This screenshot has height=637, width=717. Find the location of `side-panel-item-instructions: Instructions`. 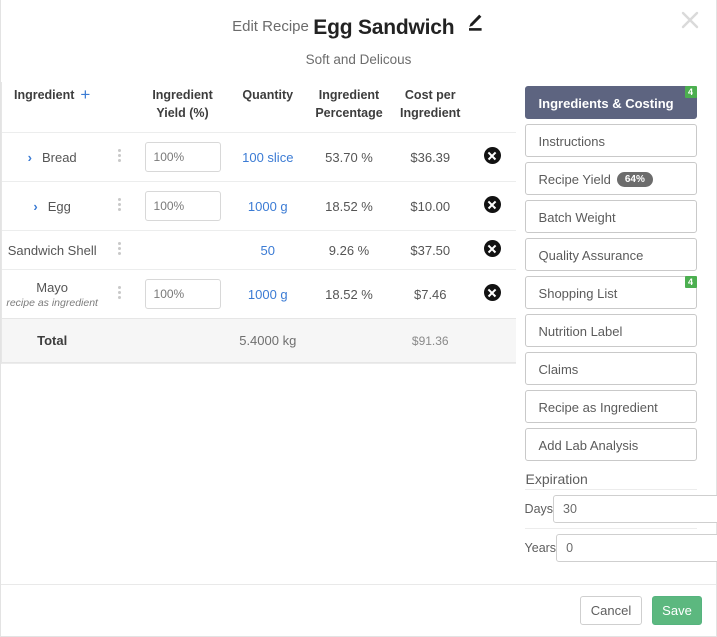

side-panel-item-instructions: Instructions is located at coordinates (610, 140).